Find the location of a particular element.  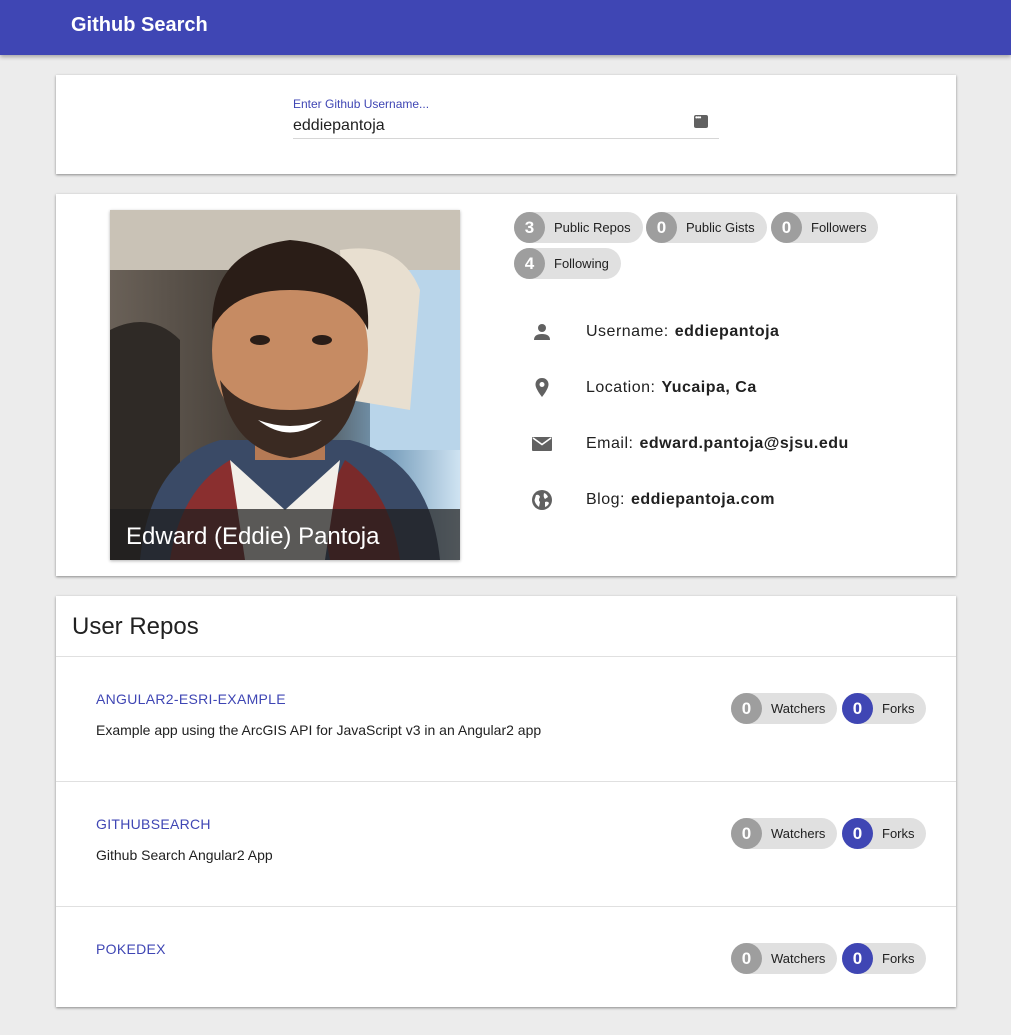

repo-name-link: ANGULAR2-ESRI-EXAMPLE is located at coordinates (191, 699).